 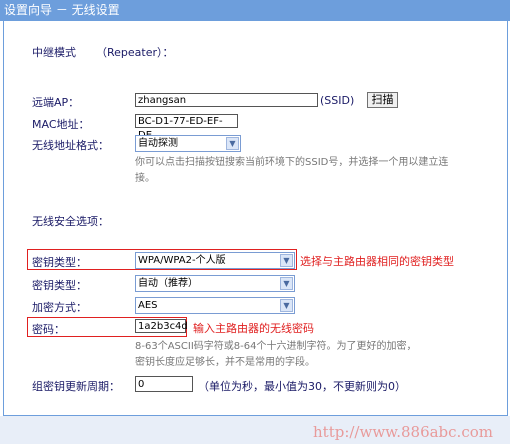 What do you see at coordinates (135, 52) in the screenshot?
I see `mode-value: （Repeater）：` at bounding box center [135, 52].